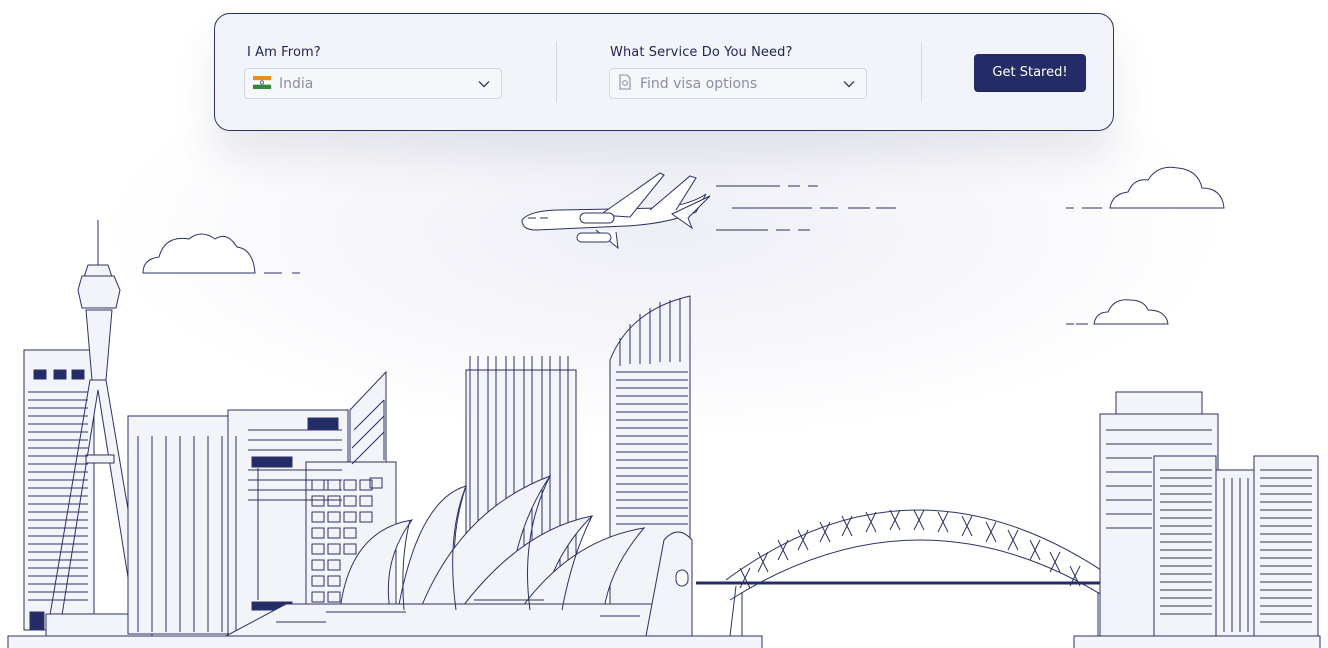 Image resolution: width=1328 pixels, height=648 pixels. Describe the element at coordinates (701, 52) in the screenshot. I see `service-label: What Service Do You Need?` at that location.